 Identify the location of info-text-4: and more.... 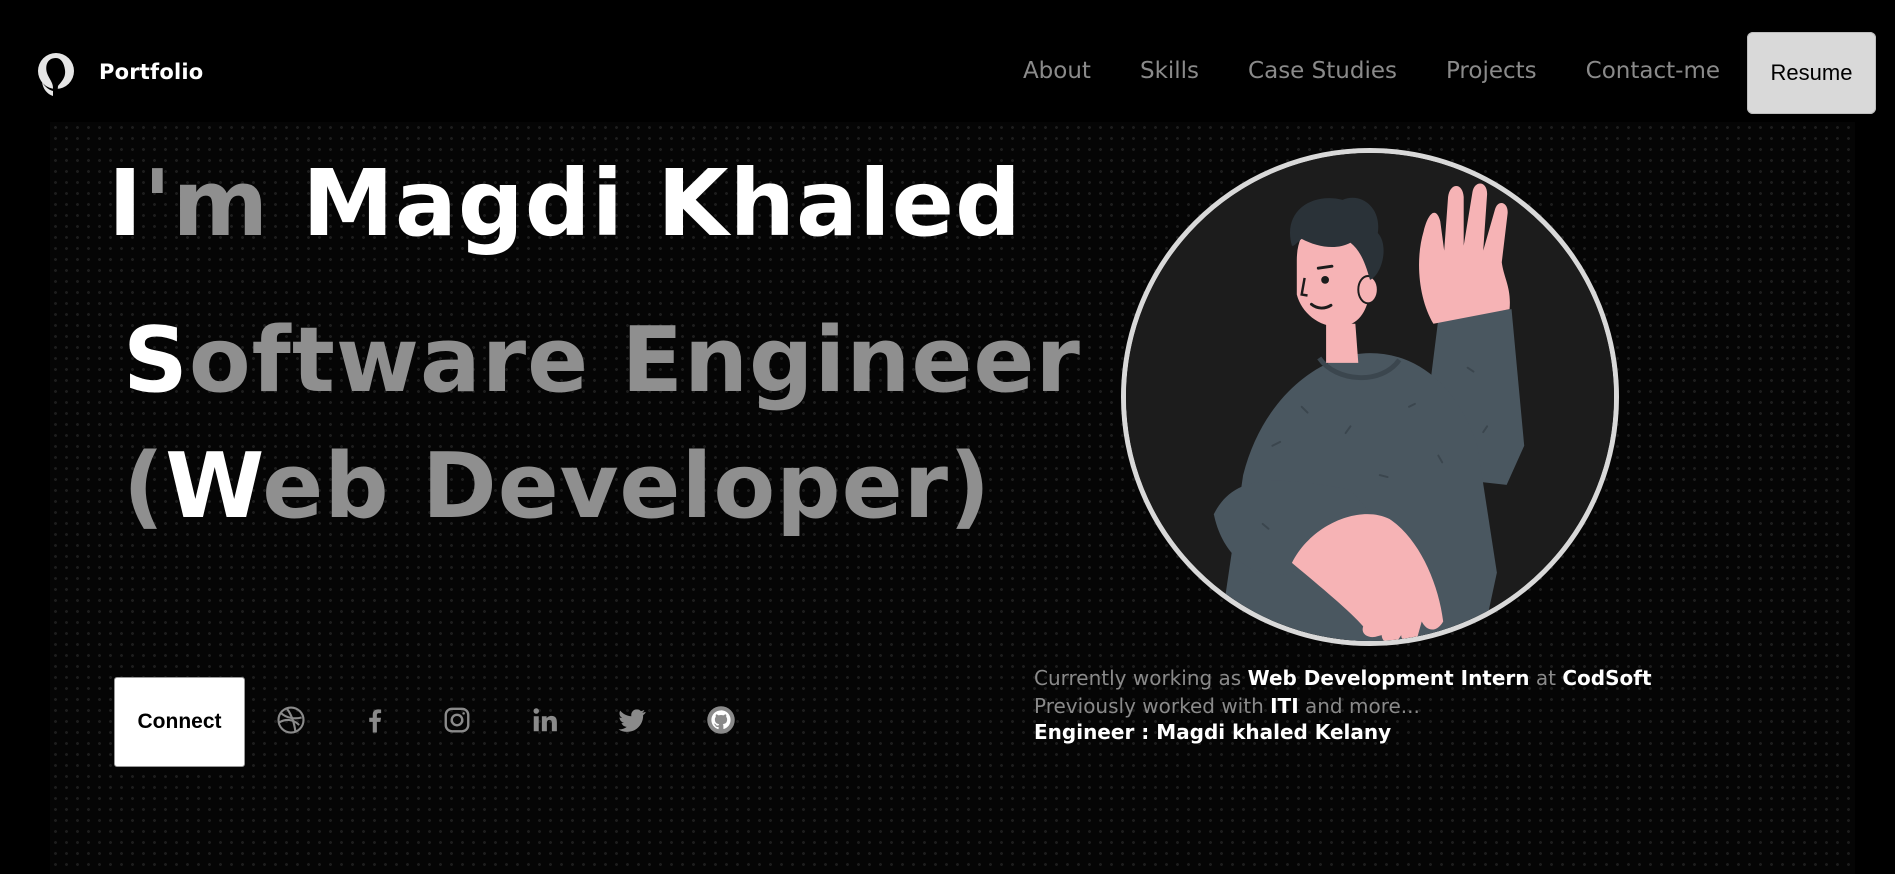
(1359, 706).